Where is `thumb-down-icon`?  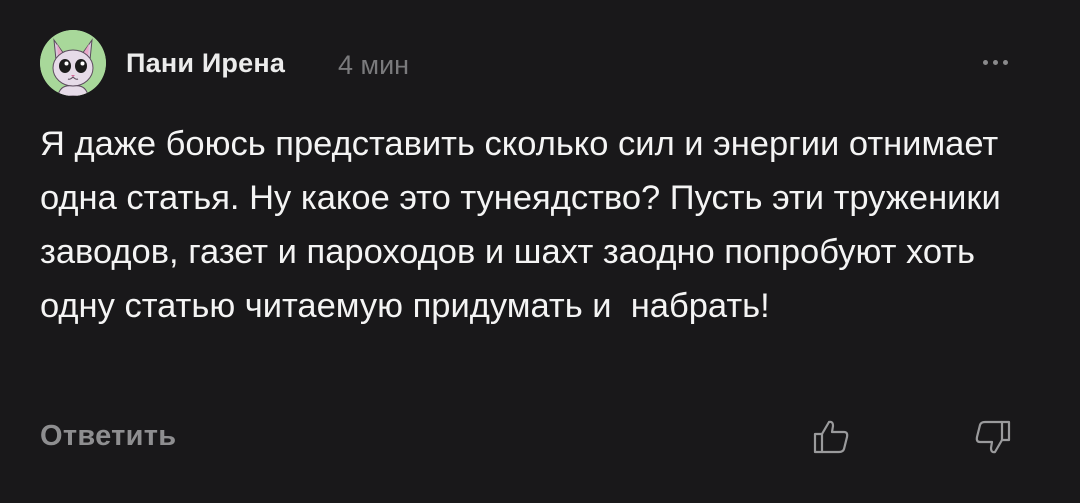 thumb-down-icon is located at coordinates (993, 437).